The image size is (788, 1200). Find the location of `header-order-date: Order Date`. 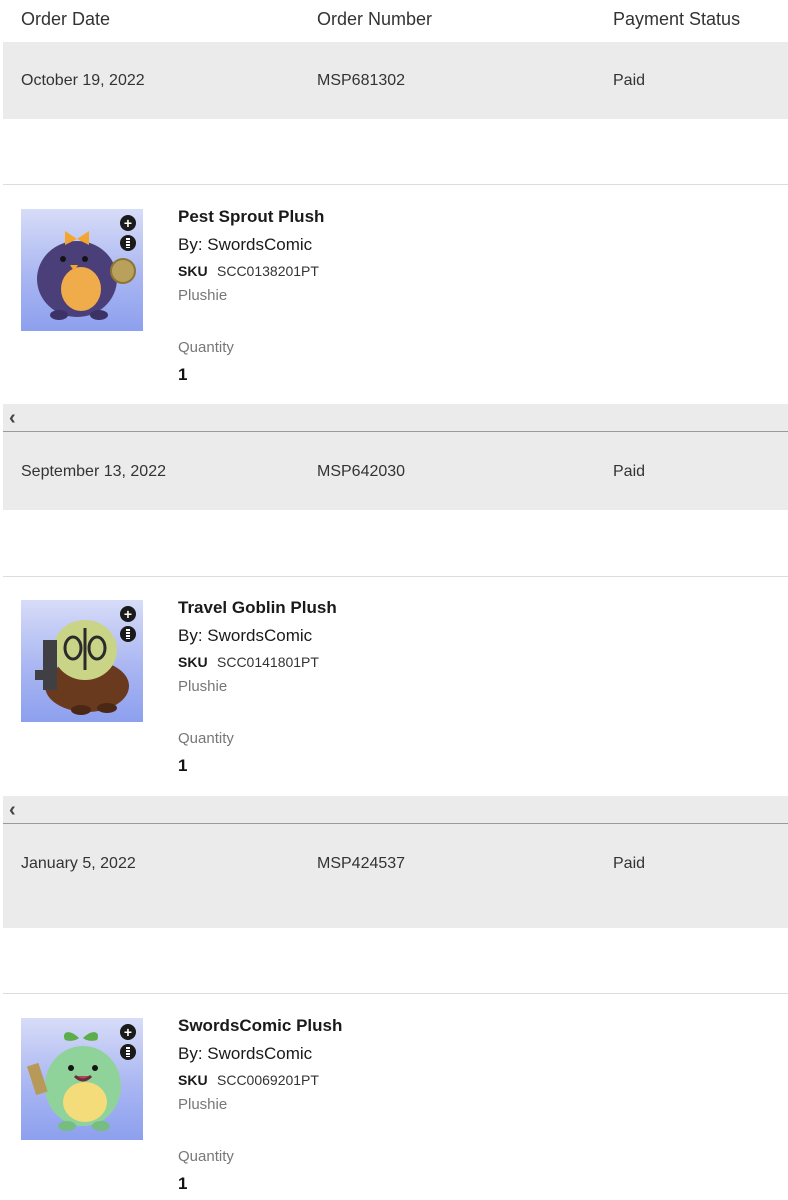

header-order-date: Order Date is located at coordinates (66, 19).